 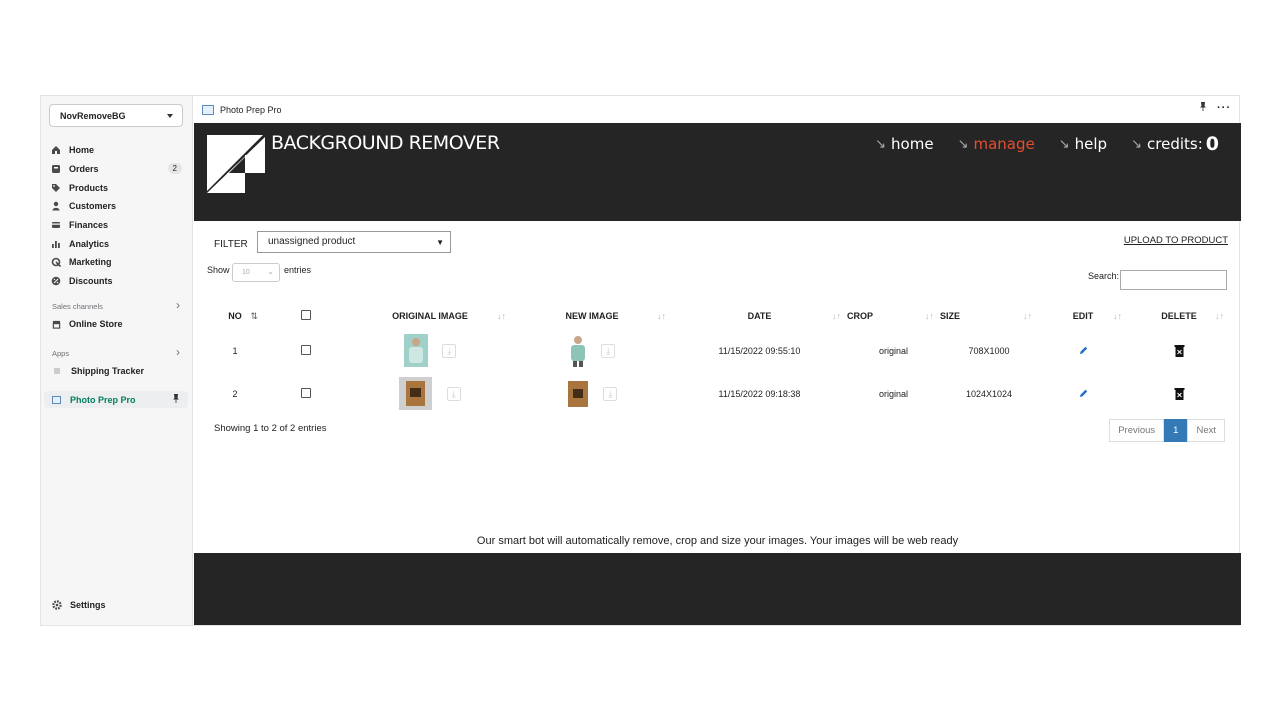 I want to click on header-label: NO, so click(x=235, y=316).